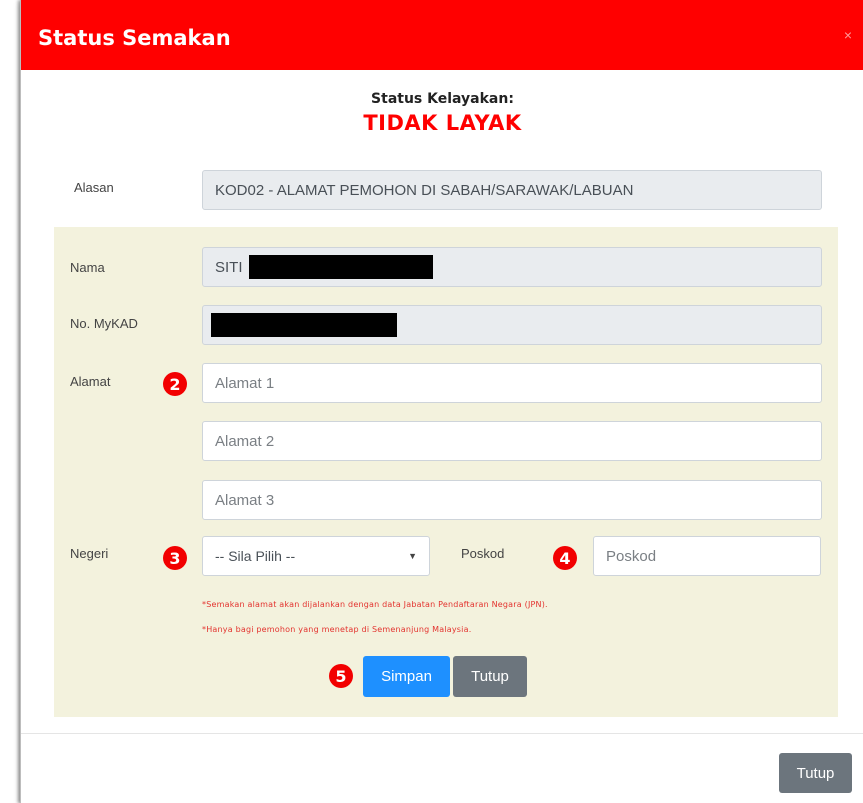 The image size is (863, 803). I want to click on negeri-label: Negeri, so click(89, 553).